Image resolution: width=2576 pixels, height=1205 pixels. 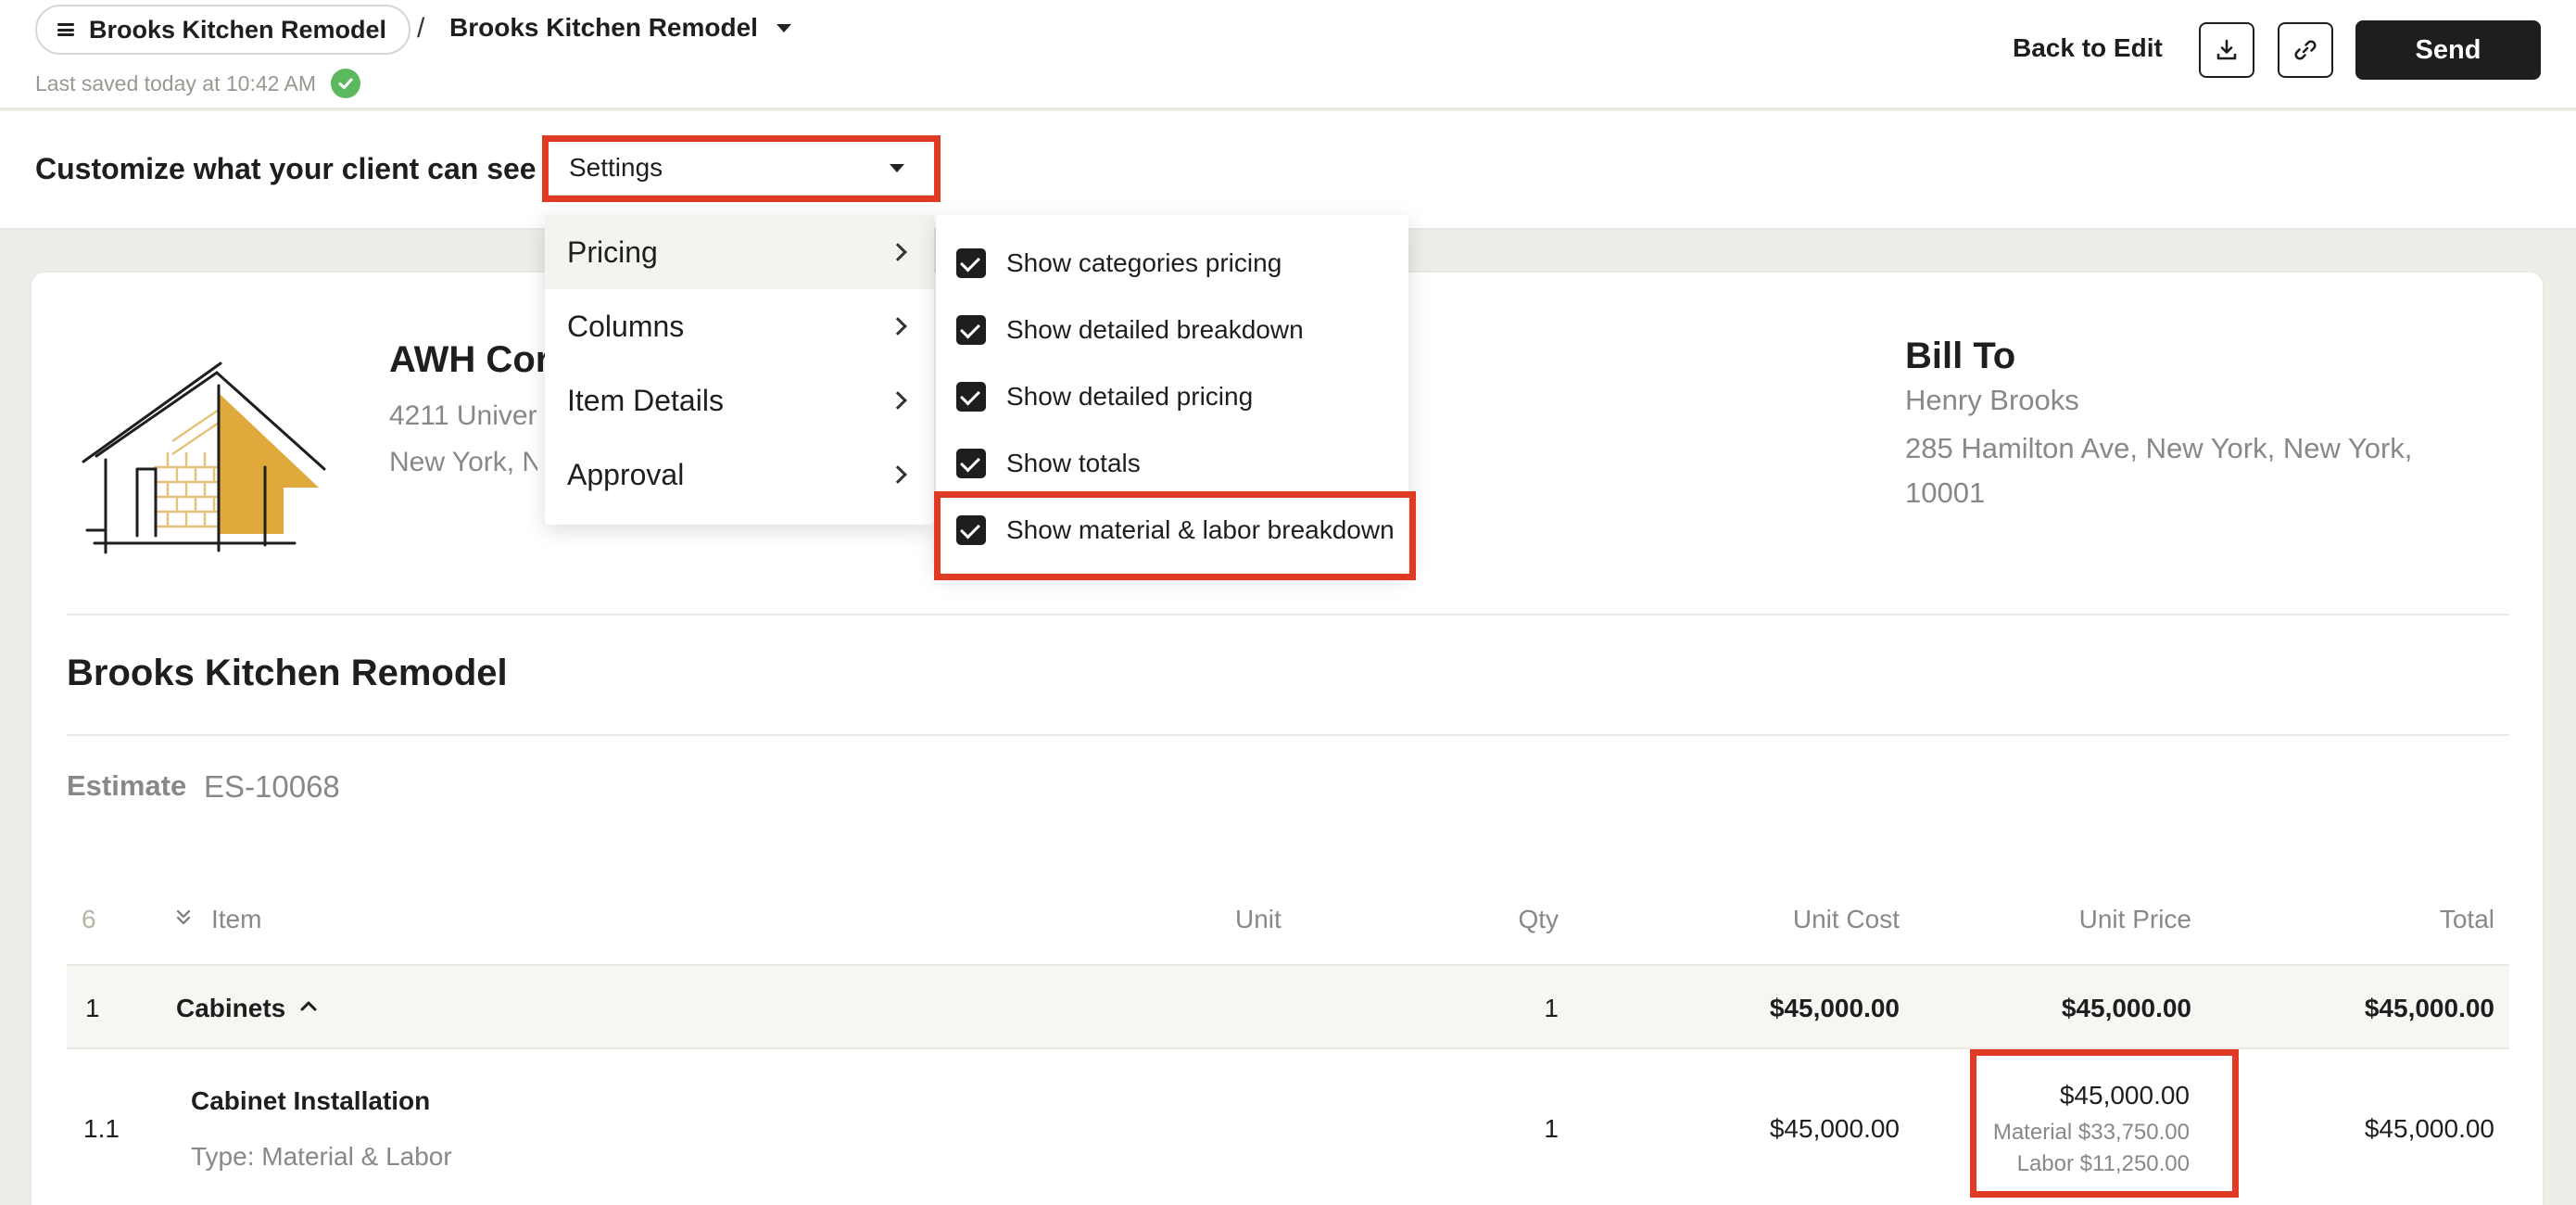 What do you see at coordinates (1130, 396) in the screenshot?
I see `option-label: Show detailed pricing` at bounding box center [1130, 396].